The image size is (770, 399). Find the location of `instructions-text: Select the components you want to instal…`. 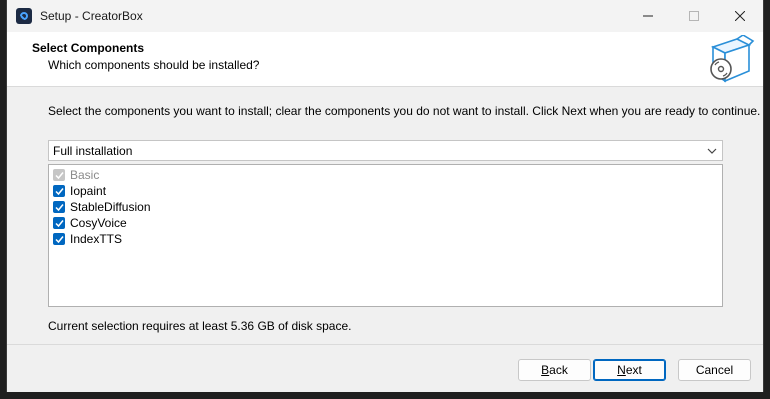

instructions-text: Select the components you want to instal… is located at coordinates (404, 111).